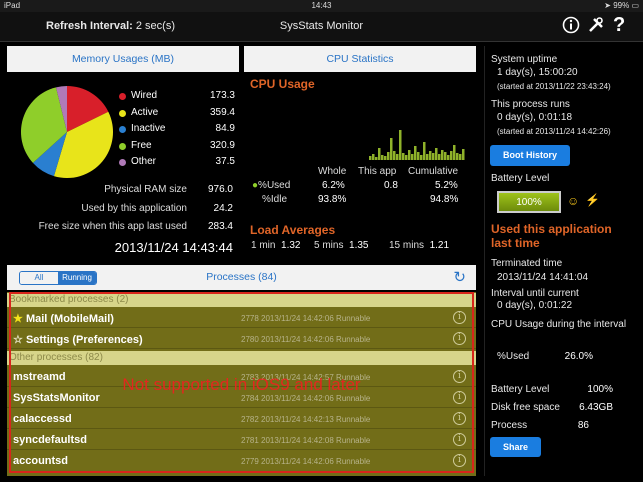 This screenshot has width=643, height=482. Describe the element at coordinates (600, 389) in the screenshot. I see `battery-level-value: 100%` at that location.